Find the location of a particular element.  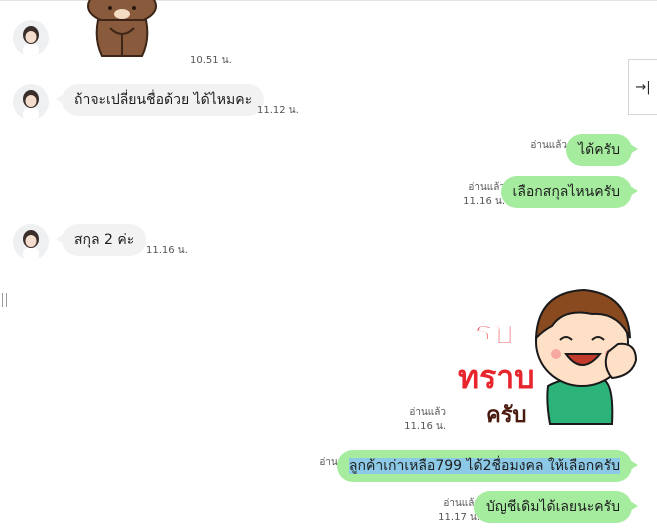

outgoing-message-bubble: บัญชีเดิมได้เลยนะครับ is located at coordinates (556, 507).